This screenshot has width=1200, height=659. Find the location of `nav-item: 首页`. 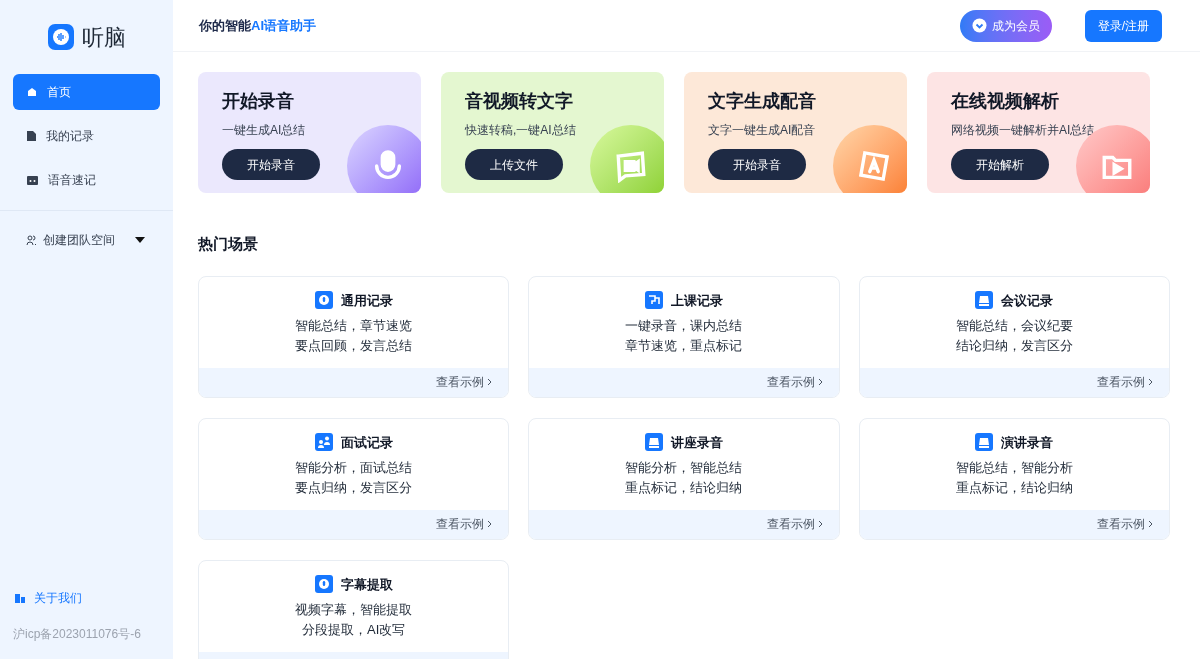

nav-item: 首页 is located at coordinates (86, 92).